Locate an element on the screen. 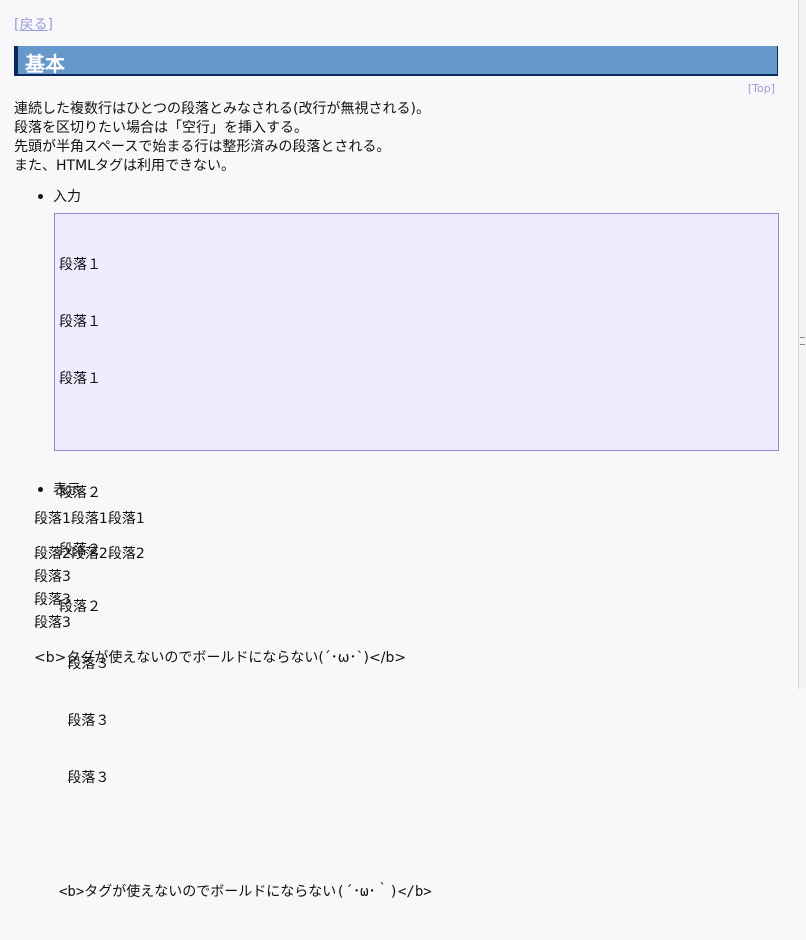  vertical-scrollbar is located at coordinates (802, 344).